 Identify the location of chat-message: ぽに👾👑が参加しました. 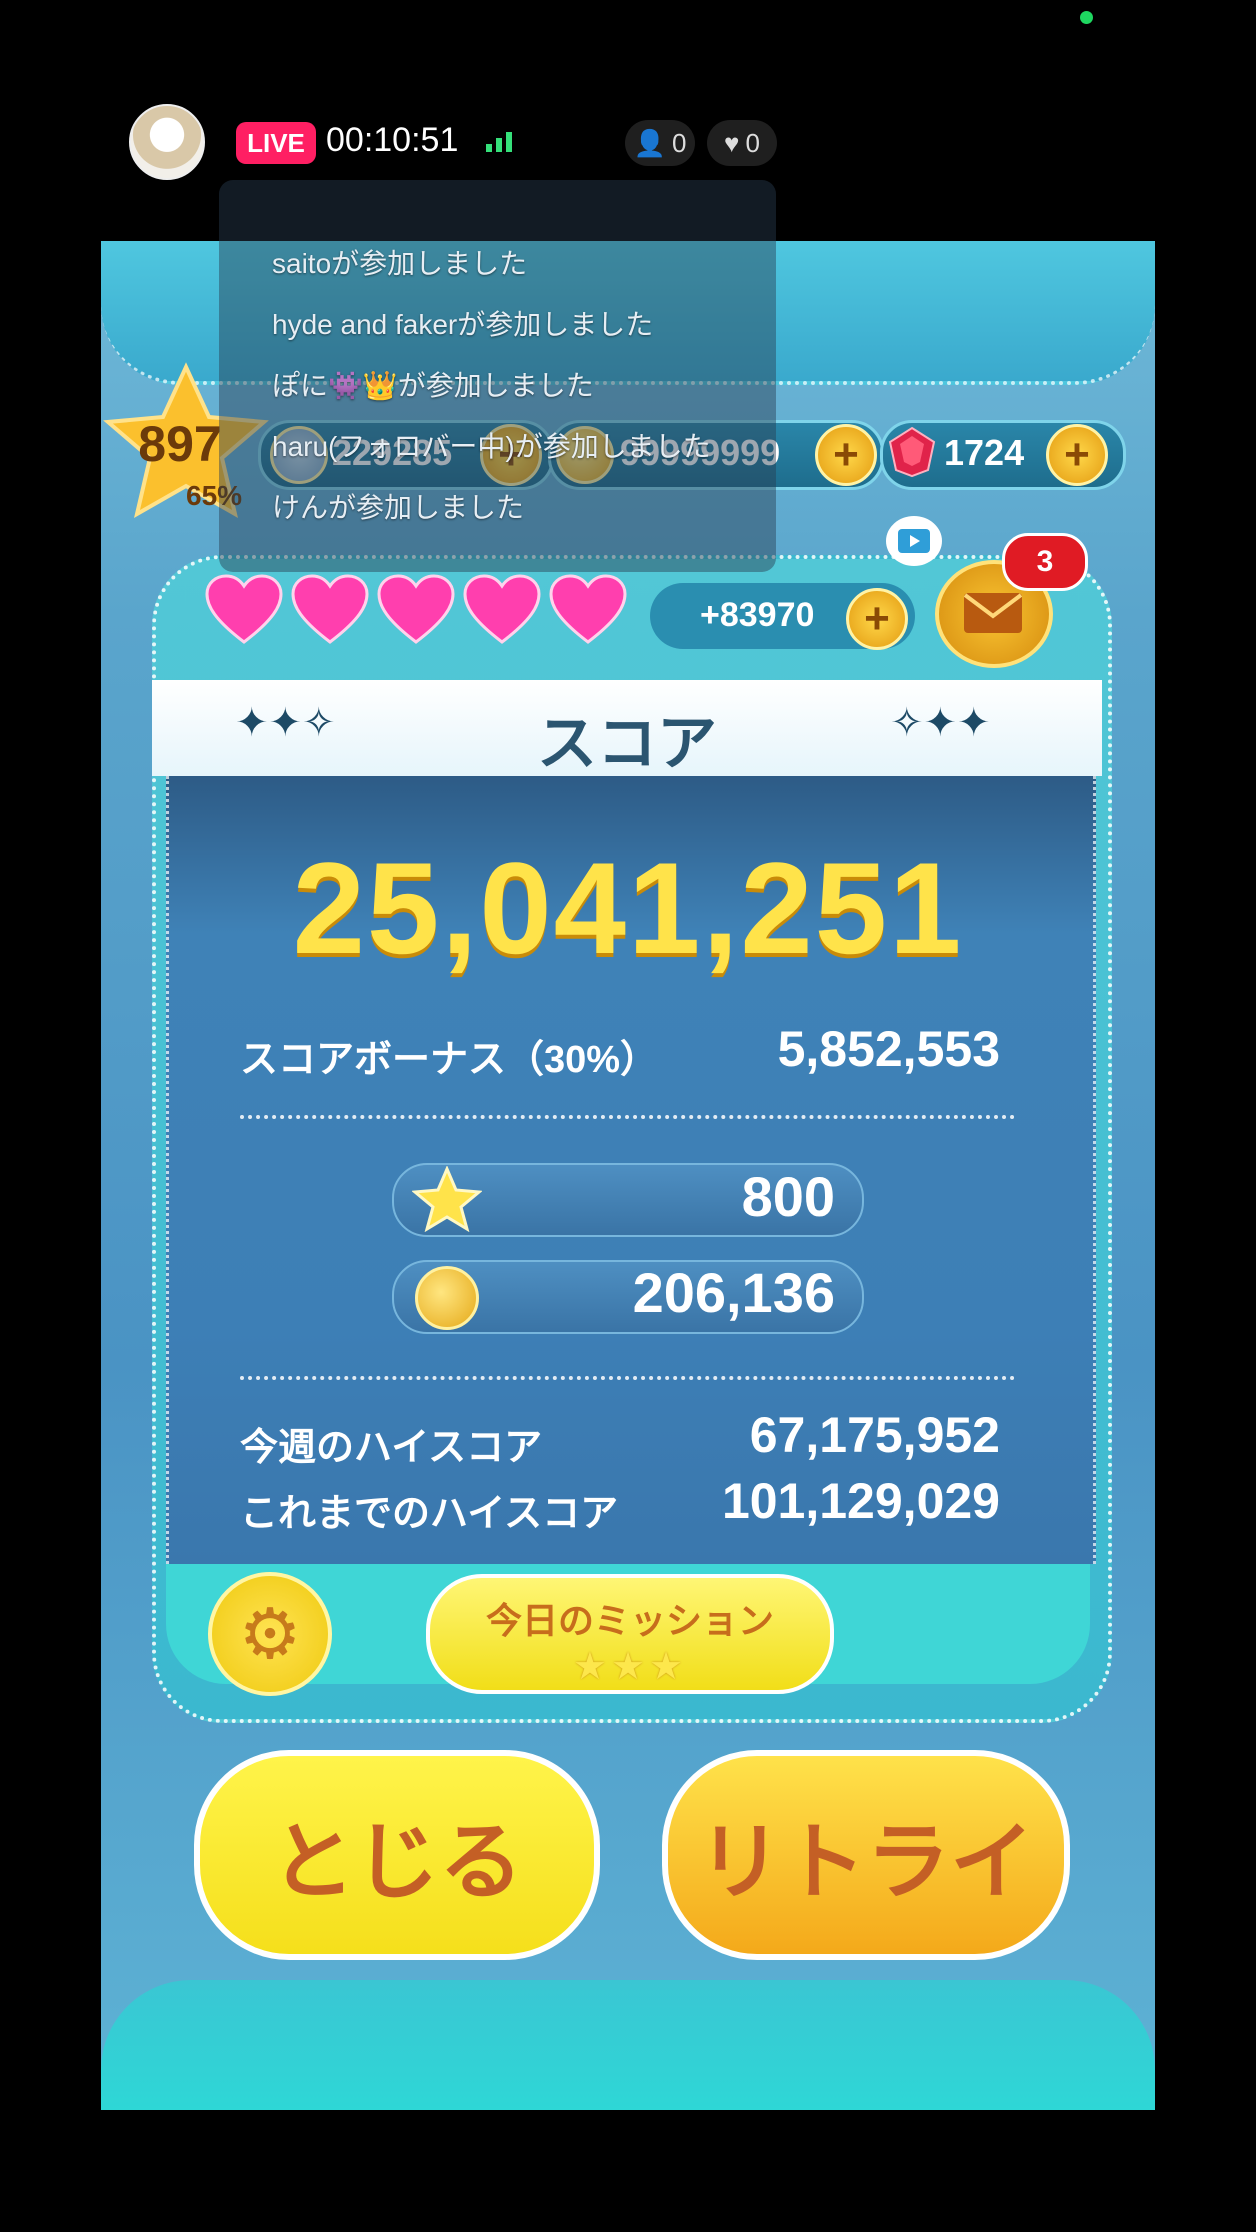
(433, 385).